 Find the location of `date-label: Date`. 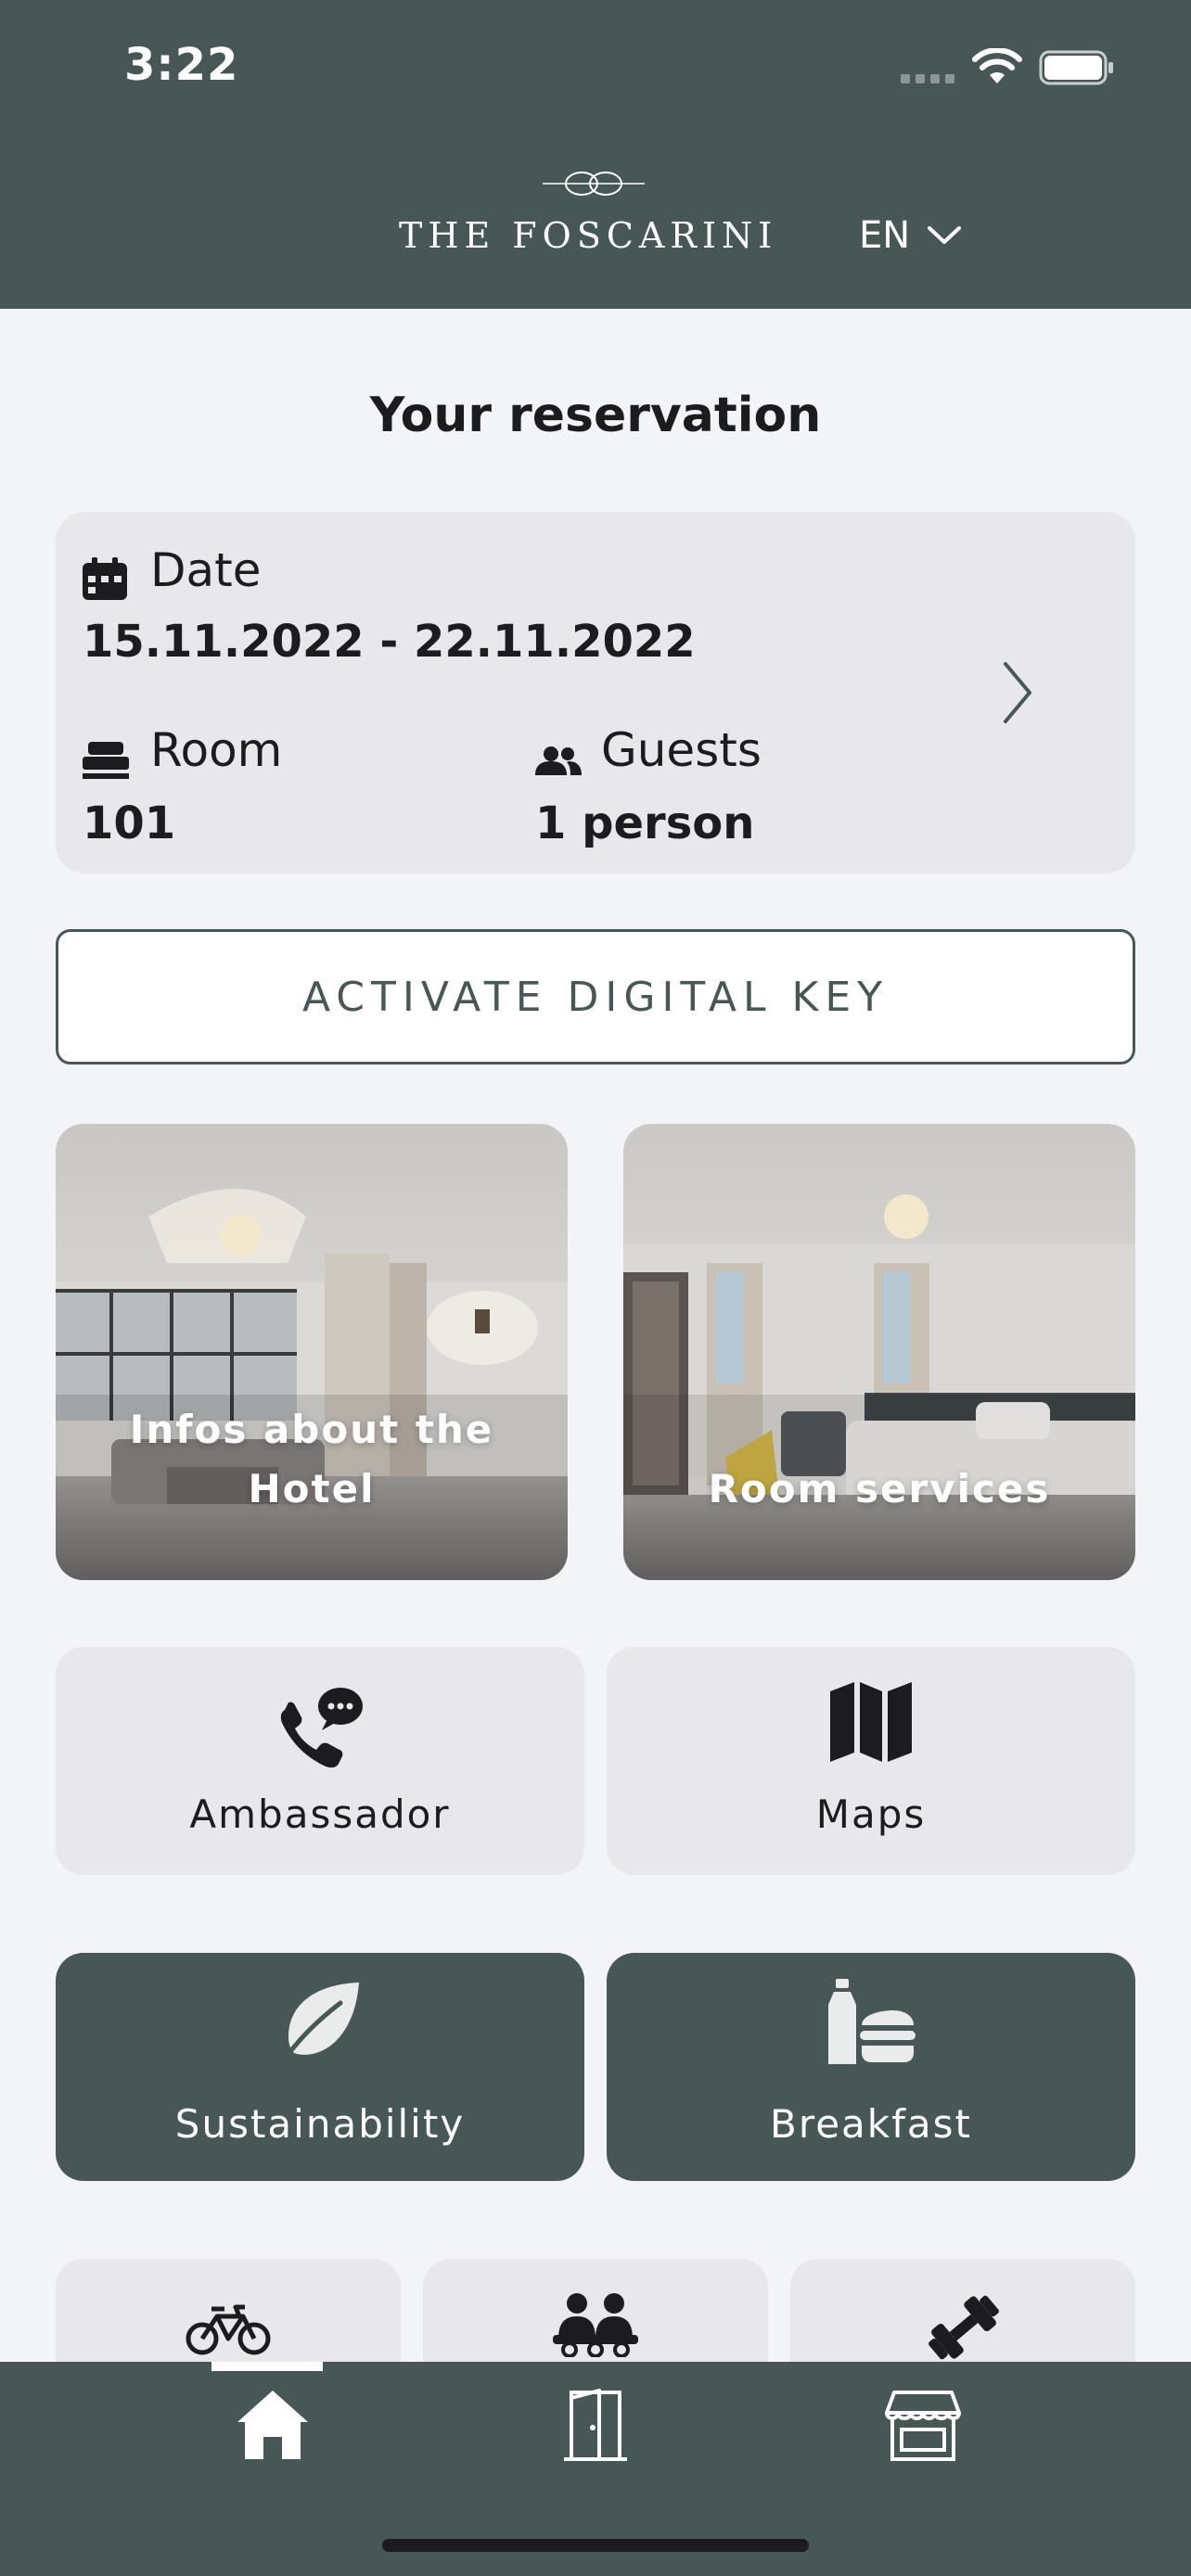

date-label: Date is located at coordinates (206, 570).